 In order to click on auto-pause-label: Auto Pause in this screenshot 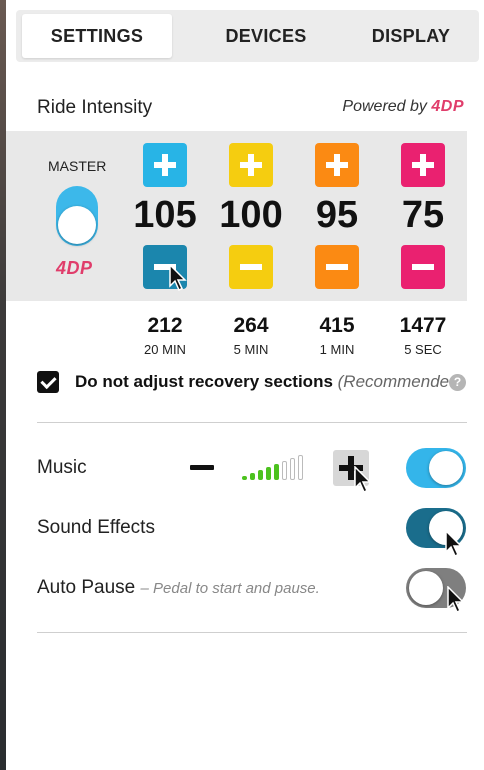, I will do `click(86, 587)`.